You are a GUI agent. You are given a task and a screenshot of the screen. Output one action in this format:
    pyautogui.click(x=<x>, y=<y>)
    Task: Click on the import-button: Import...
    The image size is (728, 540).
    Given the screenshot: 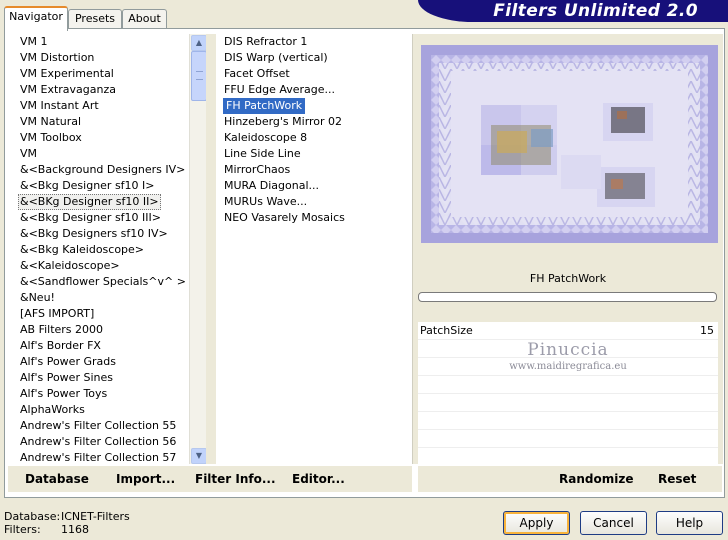 What is the action you would take?
    pyautogui.click(x=145, y=479)
    